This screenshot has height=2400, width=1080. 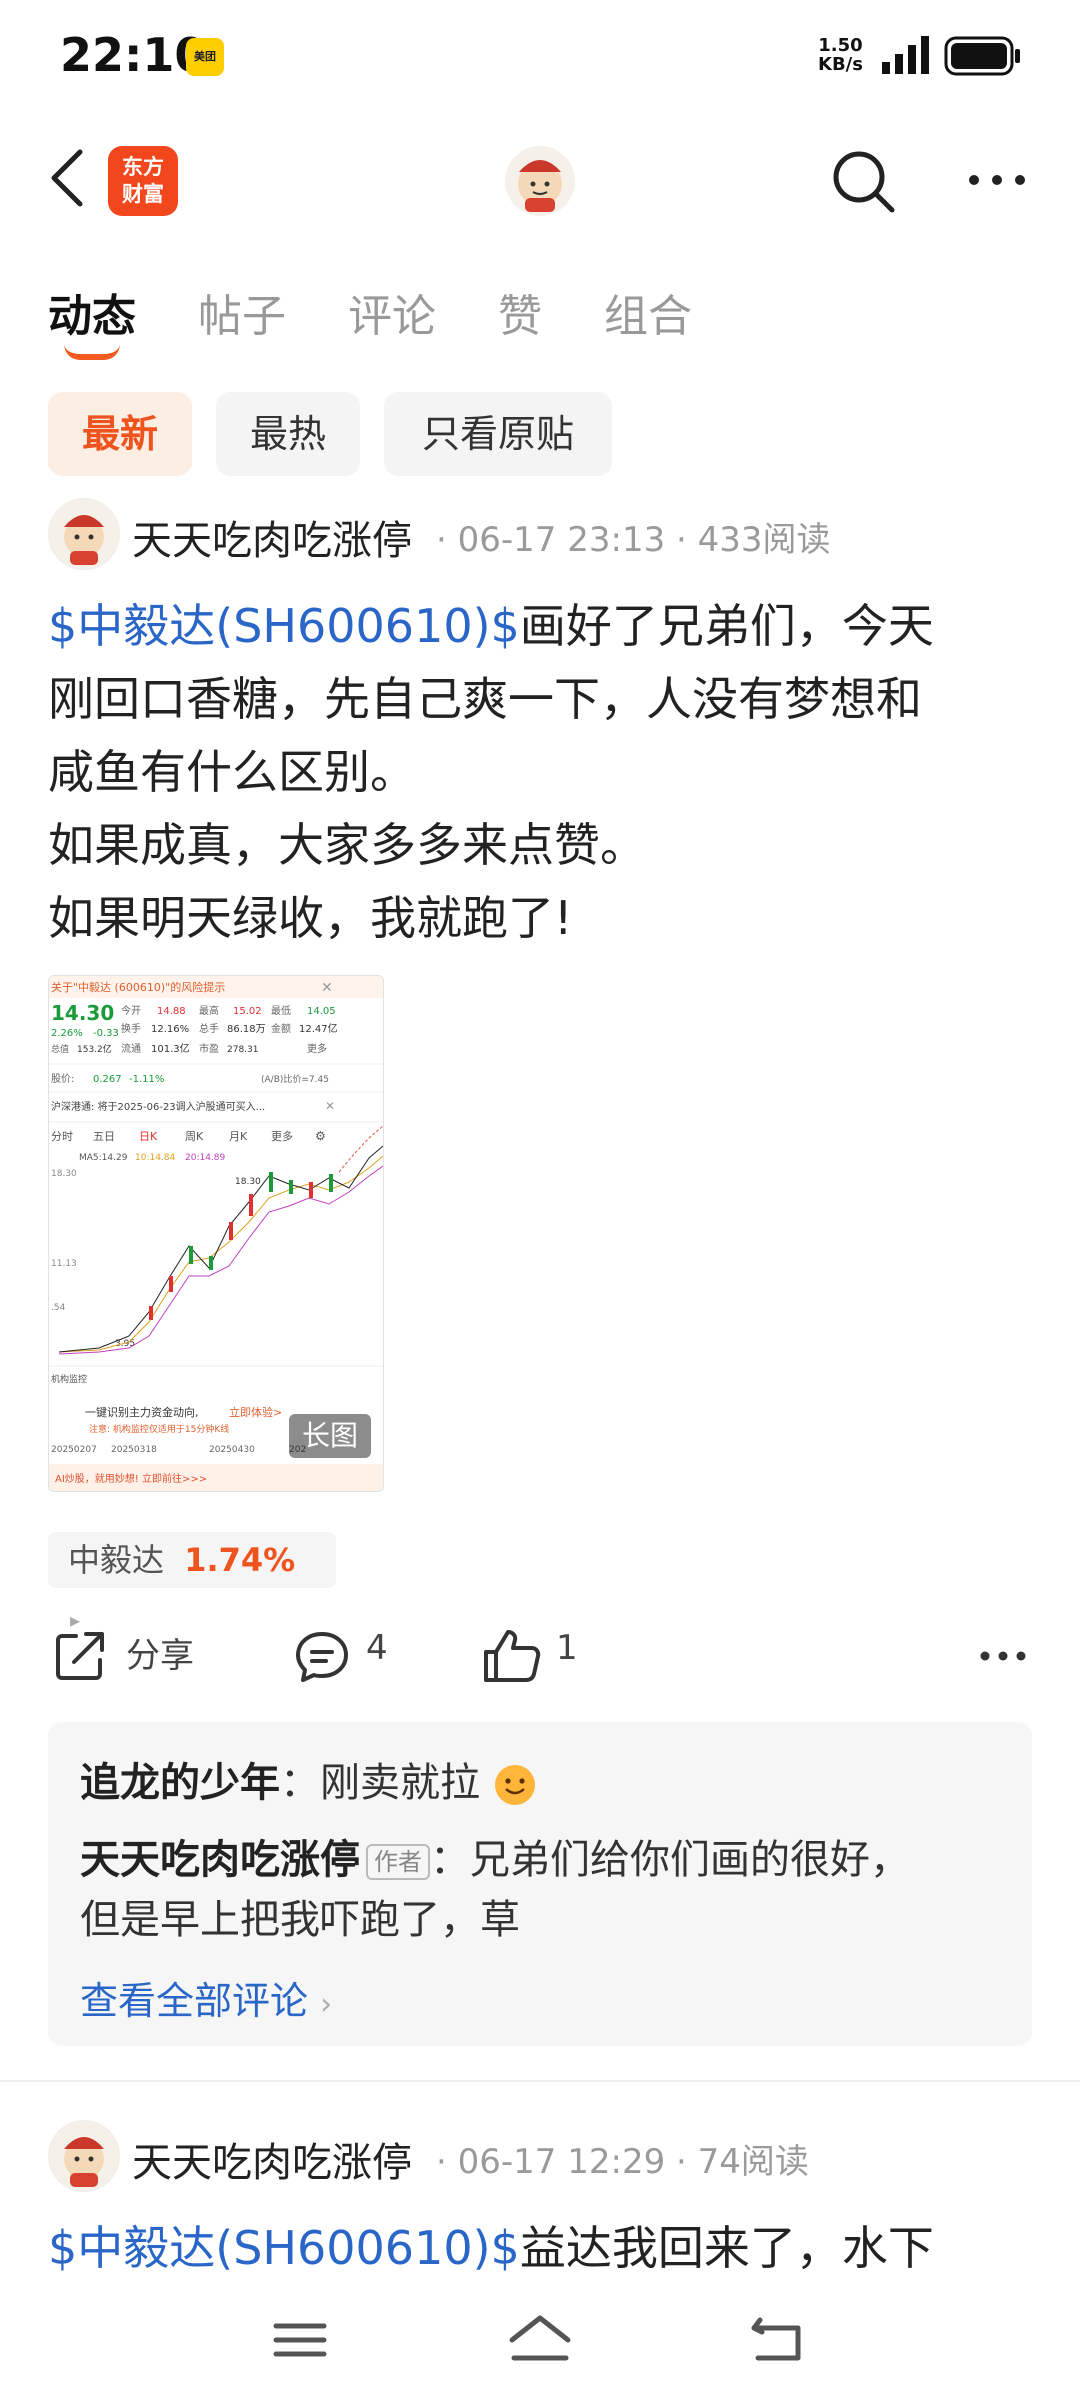 What do you see at coordinates (220, 1860) in the screenshot?
I see `commenter-name: 天天吃肉吃涨停` at bounding box center [220, 1860].